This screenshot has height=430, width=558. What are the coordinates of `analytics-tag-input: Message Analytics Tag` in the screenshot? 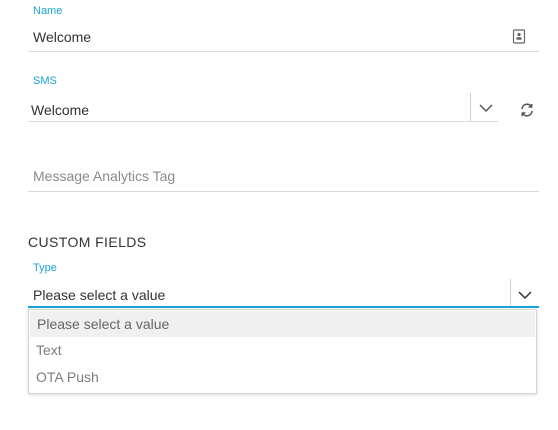 It's located at (104, 176).